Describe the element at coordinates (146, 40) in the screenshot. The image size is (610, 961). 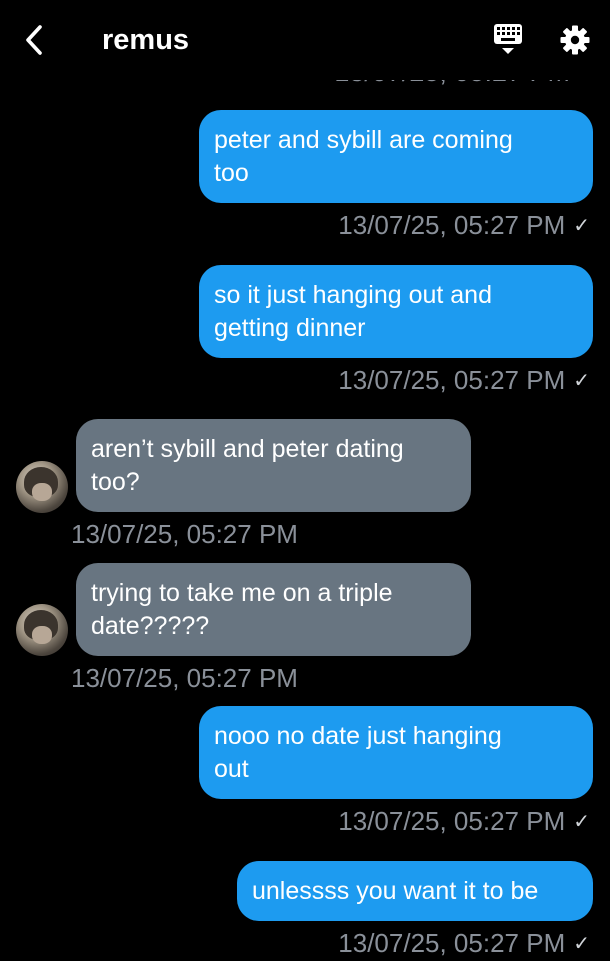
I see `page-title: remus` at that location.